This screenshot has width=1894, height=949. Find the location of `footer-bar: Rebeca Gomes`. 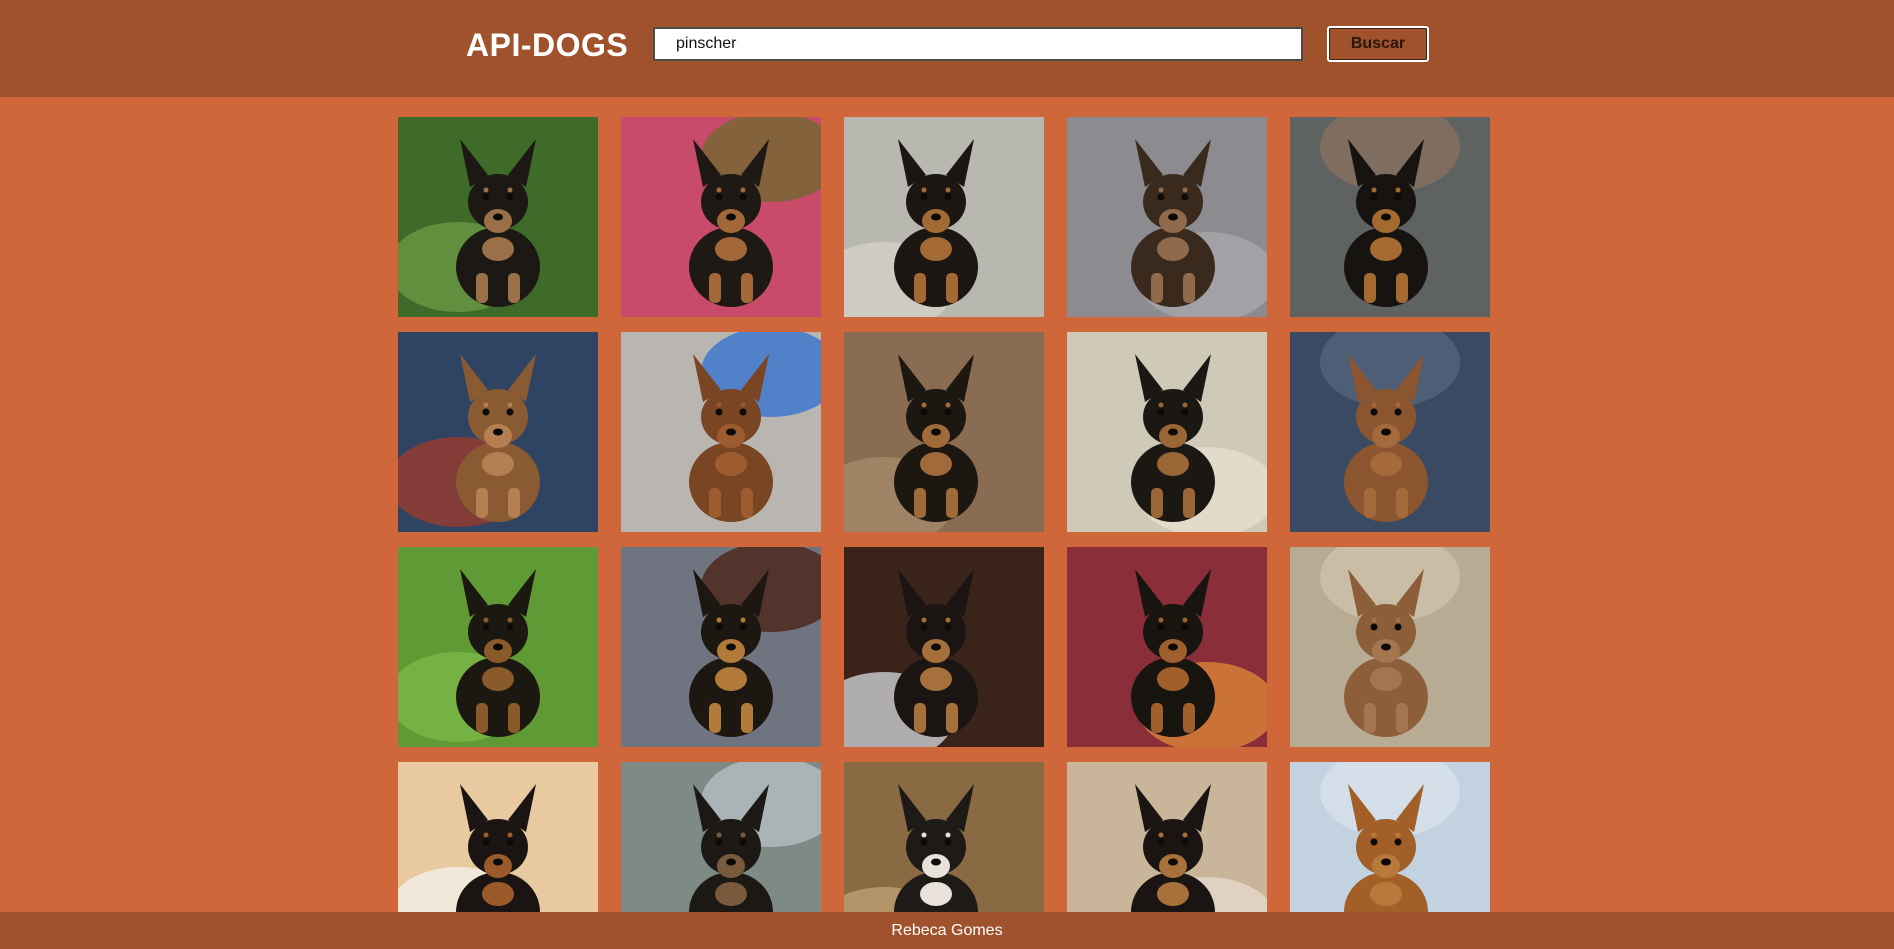

footer-bar: Rebeca Gomes is located at coordinates (947, 930).